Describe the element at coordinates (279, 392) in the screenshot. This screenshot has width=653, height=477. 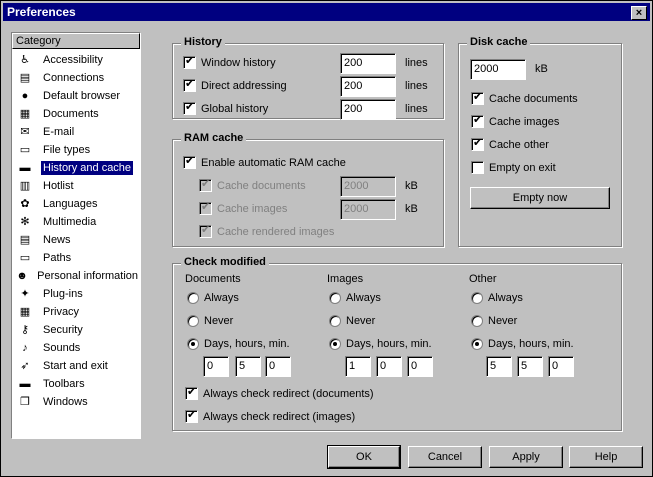
I see `redirect-documents-checkbox: Always check redirect (documents)` at that location.